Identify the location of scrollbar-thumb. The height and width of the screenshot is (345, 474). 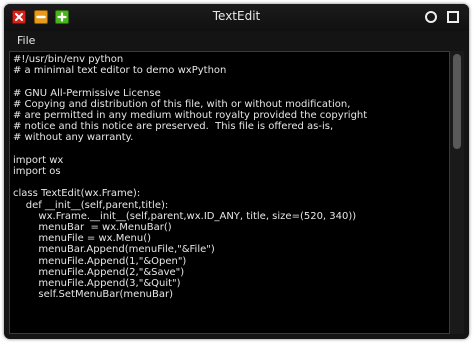
(457, 101).